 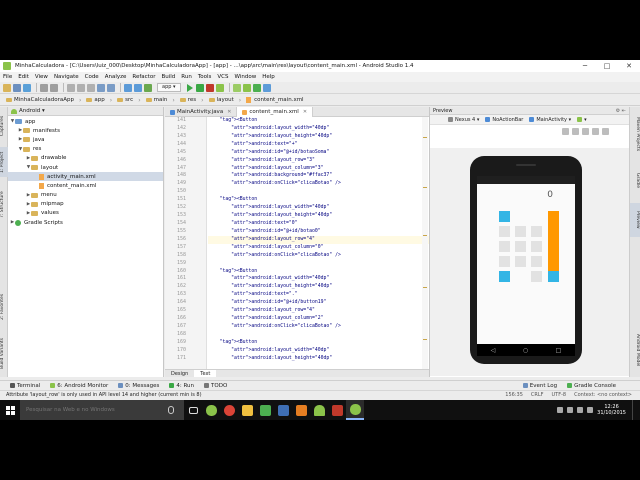 What do you see at coordinates (116, 77) in the screenshot?
I see `menu-analyze: Analyze` at bounding box center [116, 77].